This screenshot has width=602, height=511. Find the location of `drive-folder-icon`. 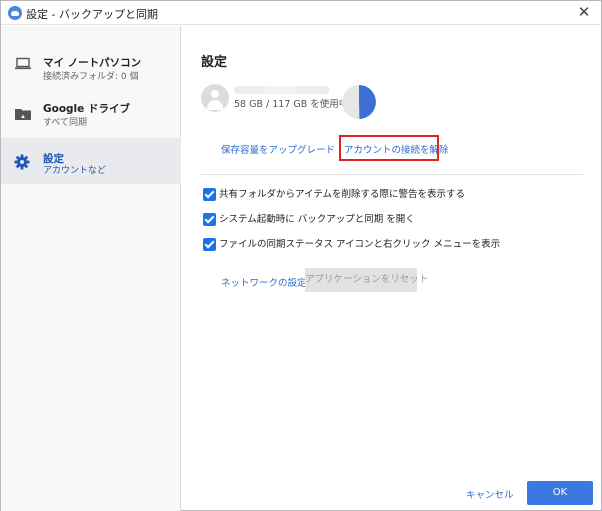

drive-folder-icon is located at coordinates (23, 114).